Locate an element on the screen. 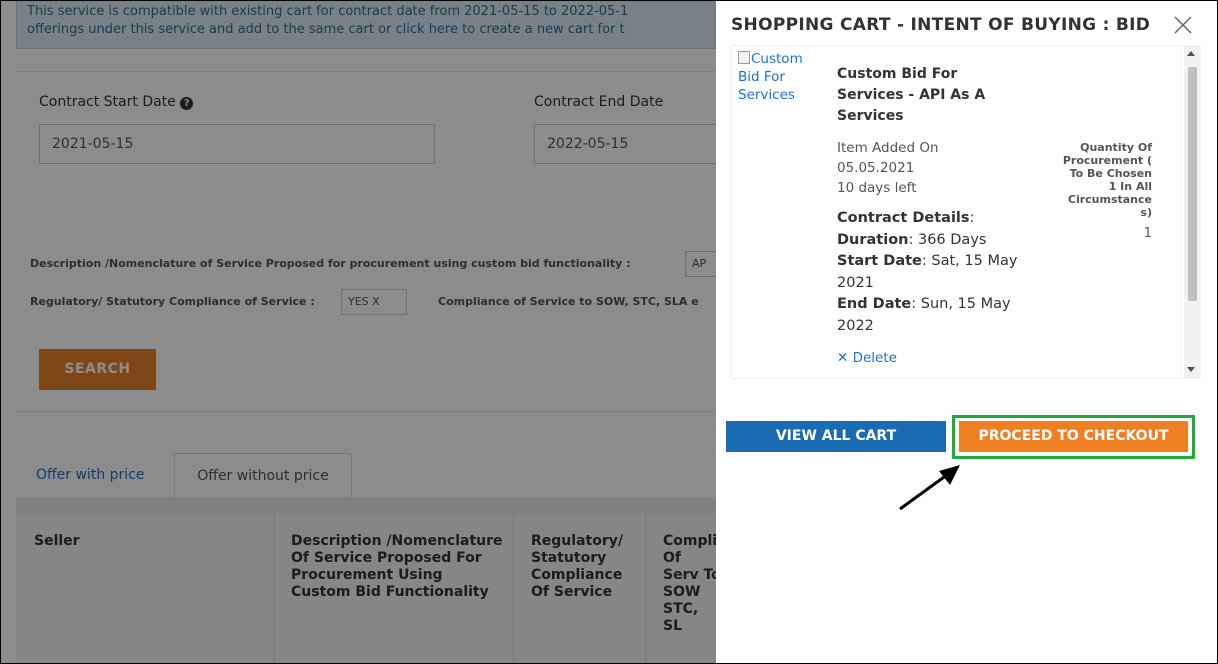 The image size is (1218, 664). delete-label: Delete is located at coordinates (874, 358).